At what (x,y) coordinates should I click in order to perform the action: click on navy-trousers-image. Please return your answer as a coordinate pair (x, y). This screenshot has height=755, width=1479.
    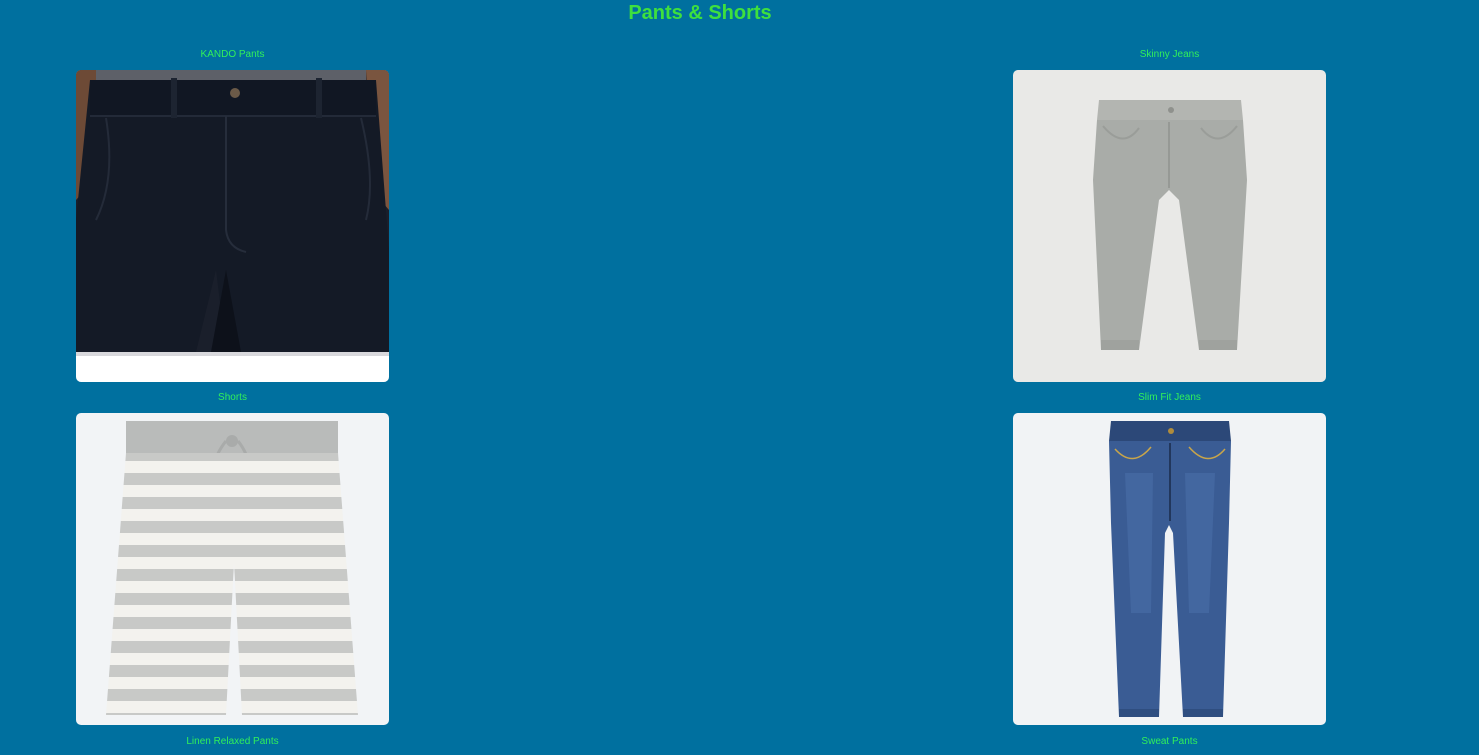
    Looking at the image, I should click on (232, 226).